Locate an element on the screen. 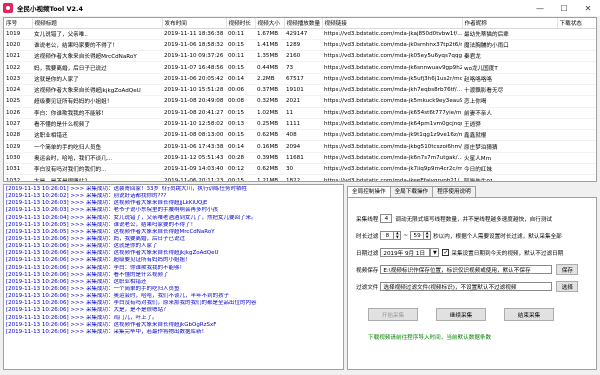  table-cell: 这视频作者大象来自长得超MrcCdNaRoY is located at coordinates (97, 56).